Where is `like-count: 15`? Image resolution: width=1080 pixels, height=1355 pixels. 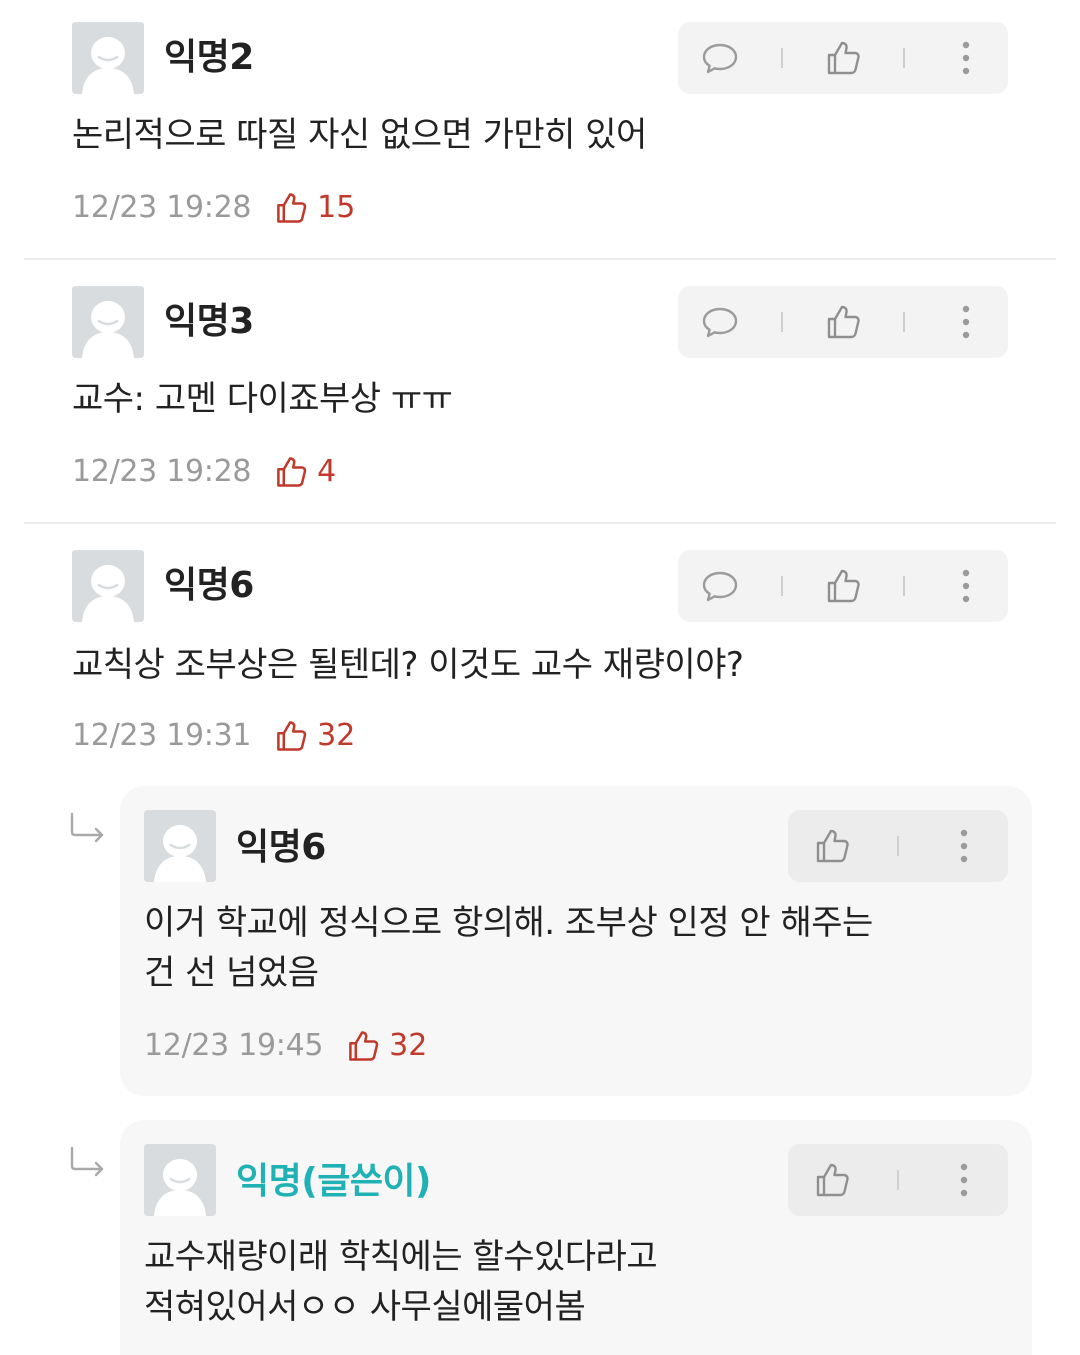
like-count: 15 is located at coordinates (336, 207).